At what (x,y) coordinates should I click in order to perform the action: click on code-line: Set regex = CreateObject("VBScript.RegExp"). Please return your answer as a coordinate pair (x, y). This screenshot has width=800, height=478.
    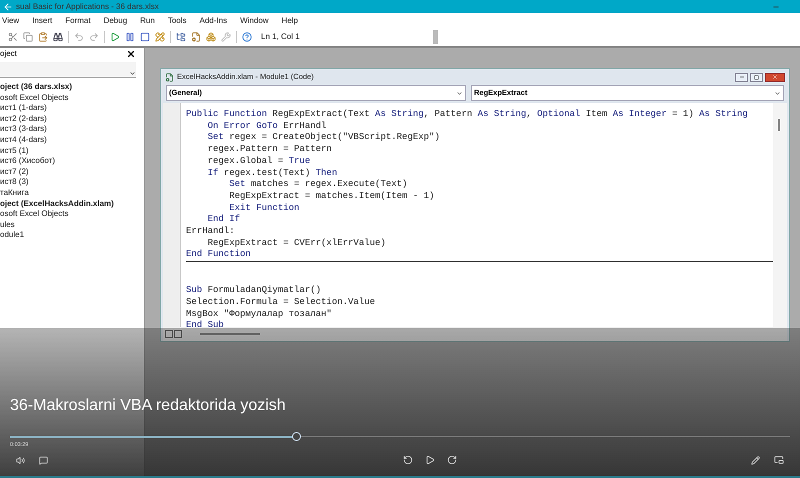
    Looking at the image, I should click on (323, 138).